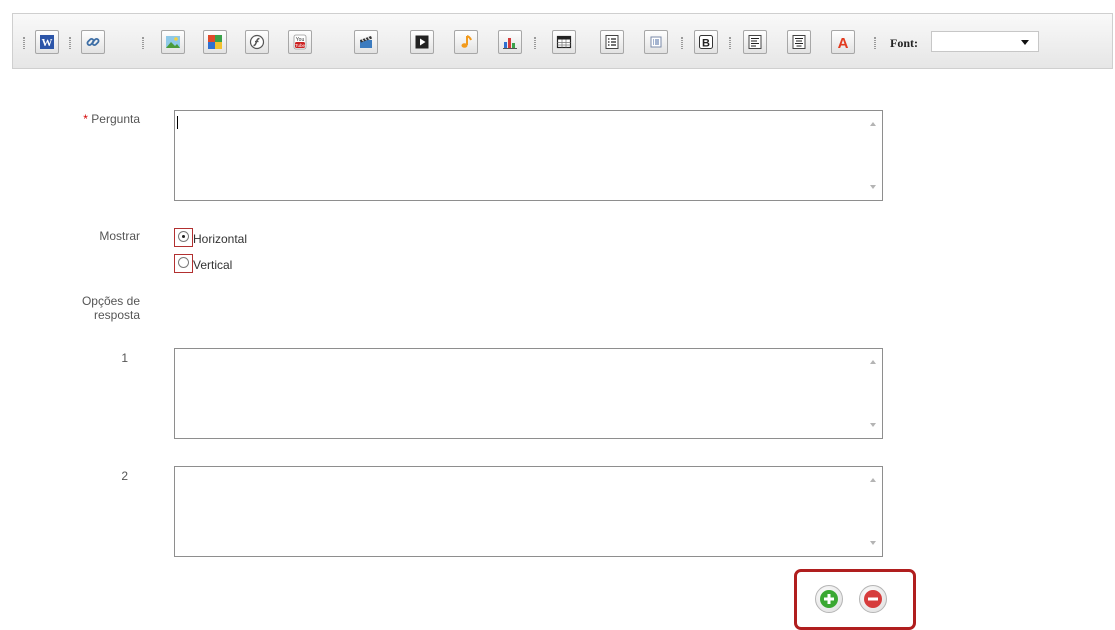 The image size is (1115, 630). Describe the element at coordinates (873, 511) in the screenshot. I see `answer-2-scrollbar` at that location.